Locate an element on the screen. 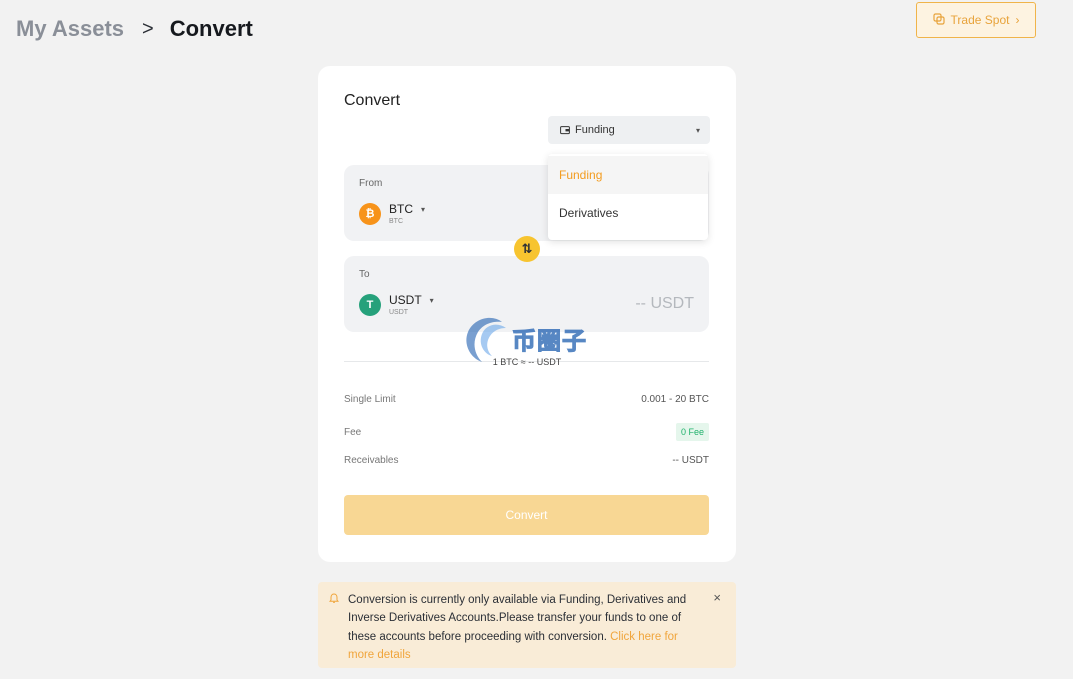 Image resolution: width=1073 pixels, height=679 pixels. to-coin-symbol: USDT is located at coordinates (405, 300).